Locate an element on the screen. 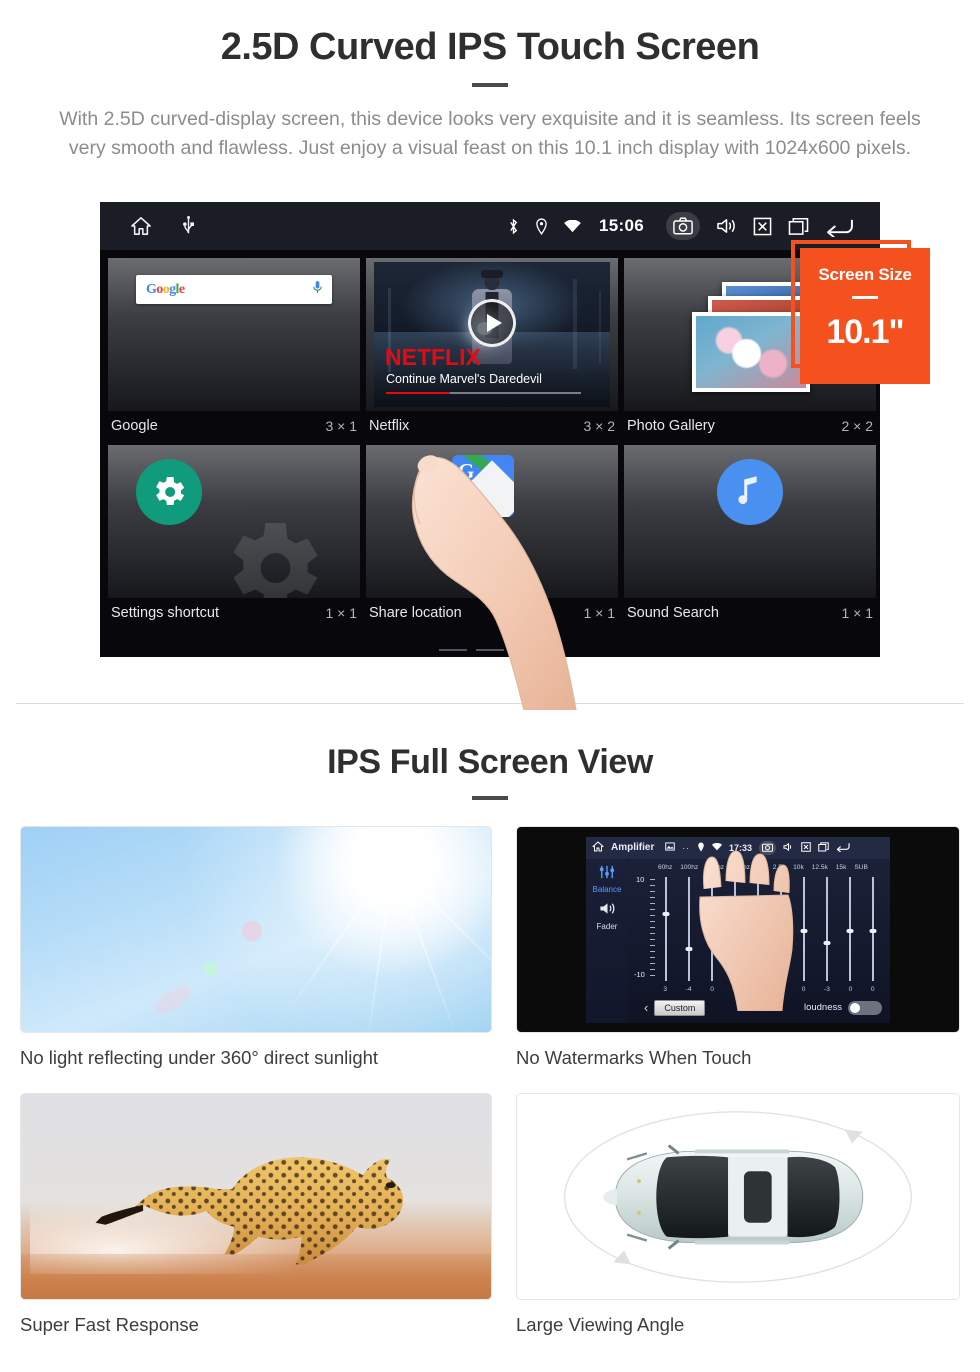  band-label: 60hz is located at coordinates (665, 867).